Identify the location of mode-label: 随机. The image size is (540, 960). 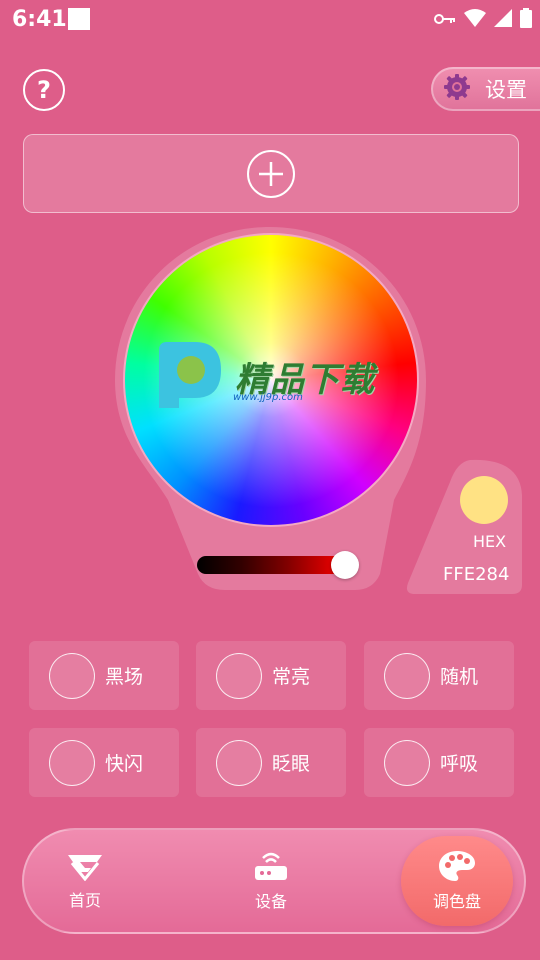
(459, 677).